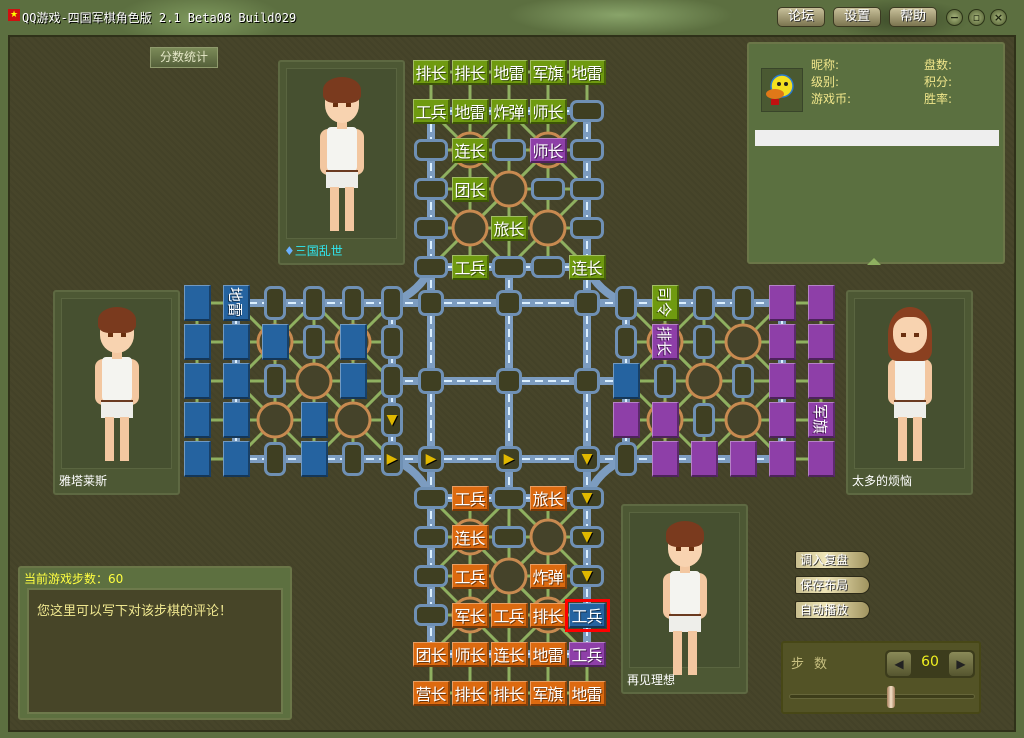  What do you see at coordinates (832, 610) in the screenshot?
I see `autoplay-button: 自动播放` at bounding box center [832, 610].